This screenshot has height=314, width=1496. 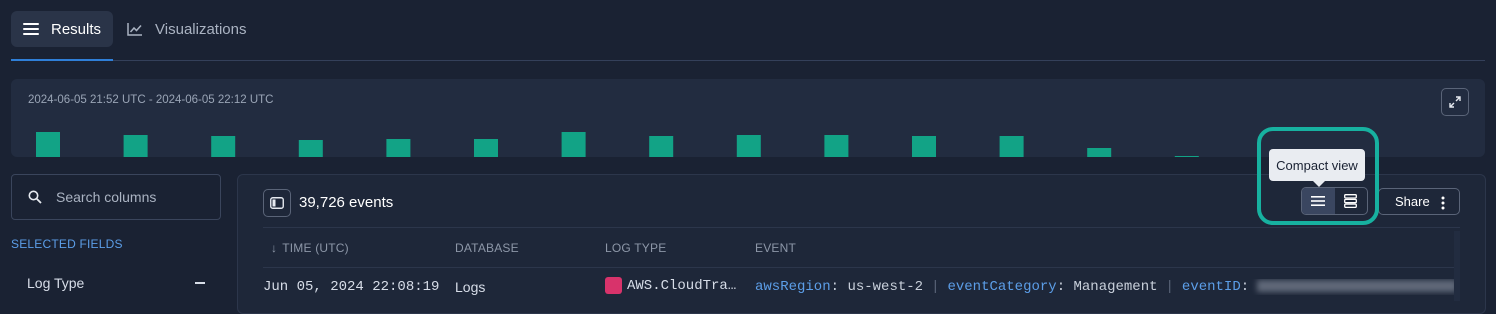 I want to click on column-header-database: DATABASE, so click(x=487, y=248).